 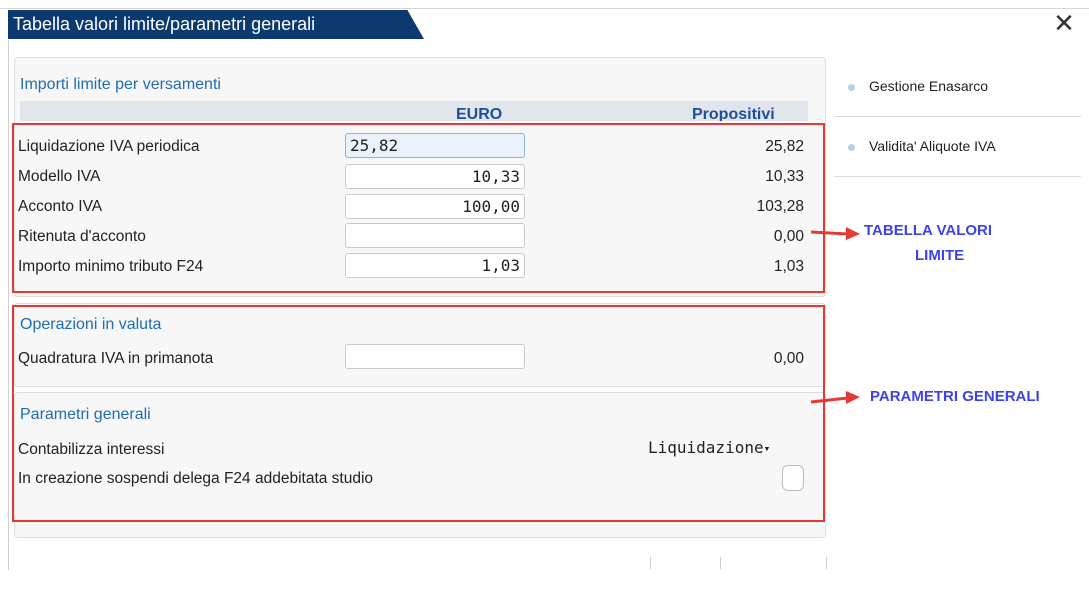 I want to click on annotation-tabella-valori: TABELLA VALORI, so click(x=928, y=230).